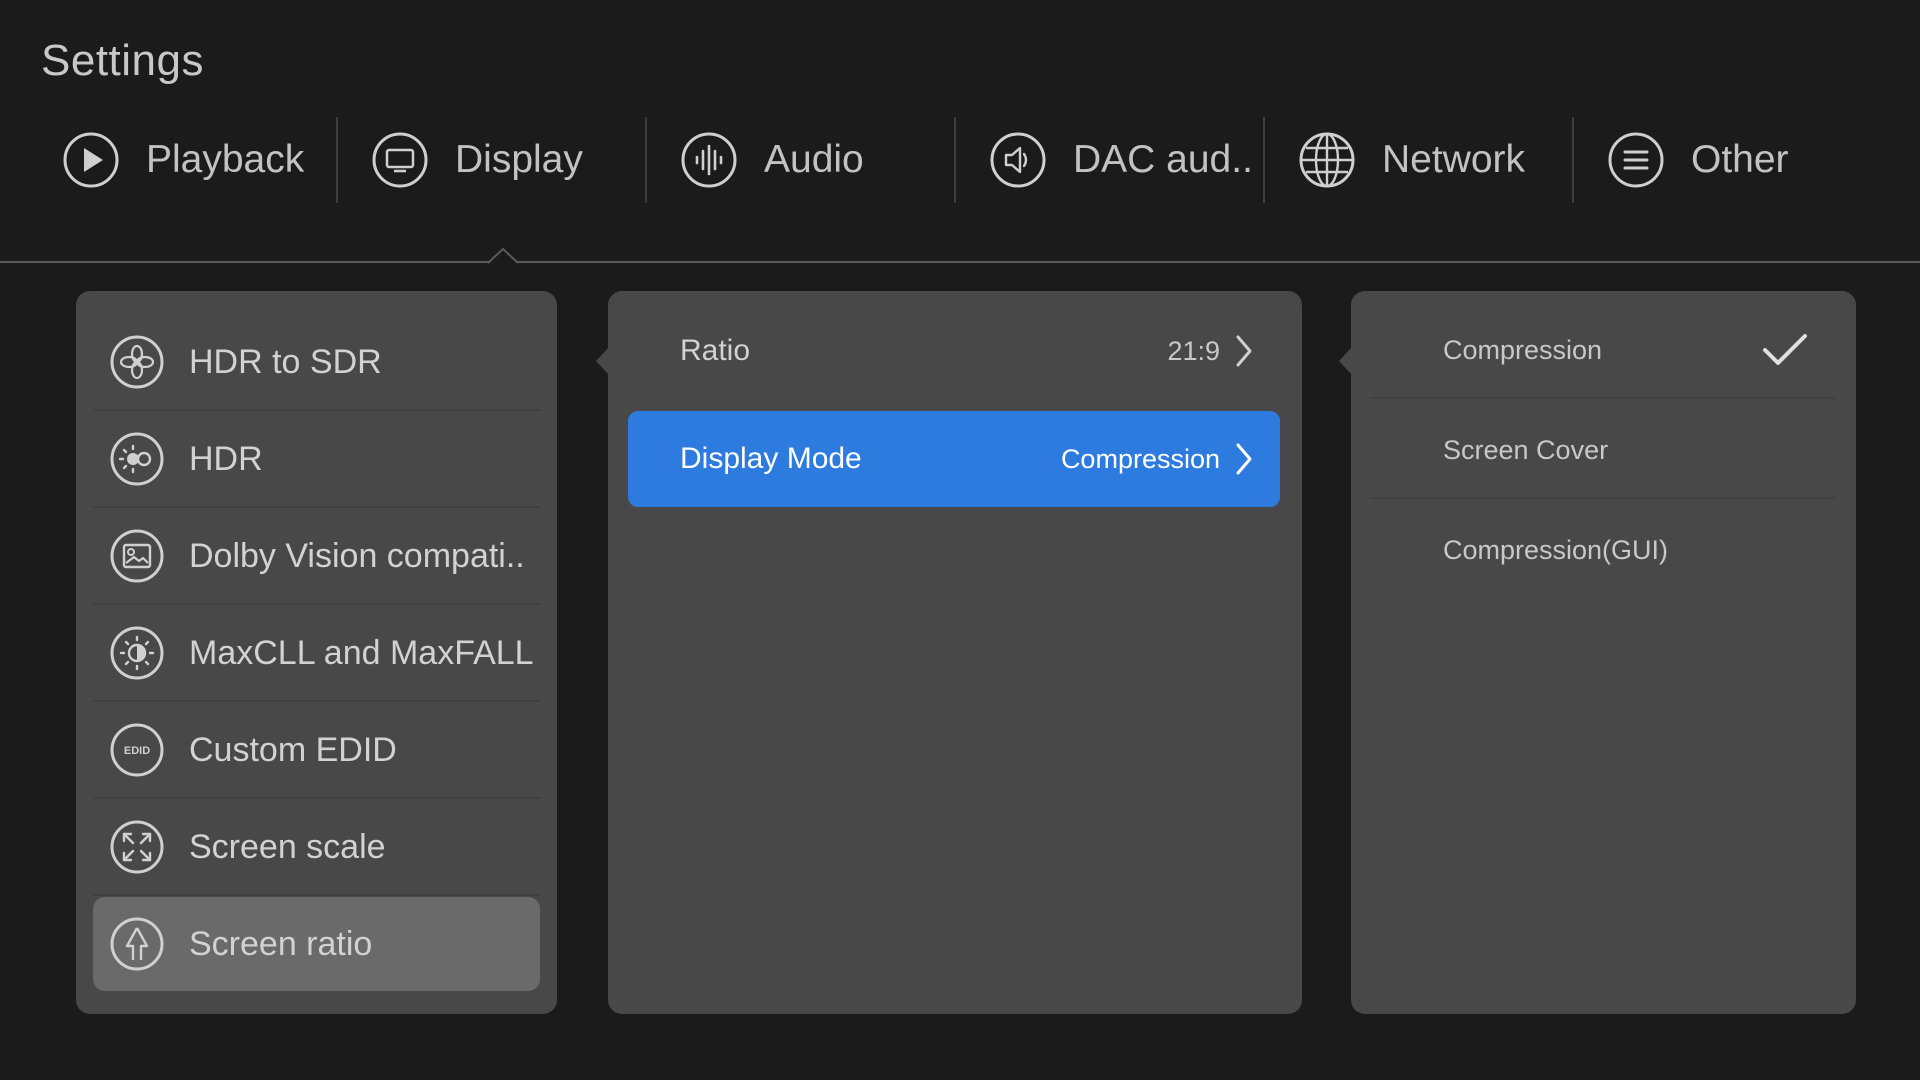 The image size is (1920, 1080). I want to click on choice-screen-cover: Screen Cover, so click(1603, 450).